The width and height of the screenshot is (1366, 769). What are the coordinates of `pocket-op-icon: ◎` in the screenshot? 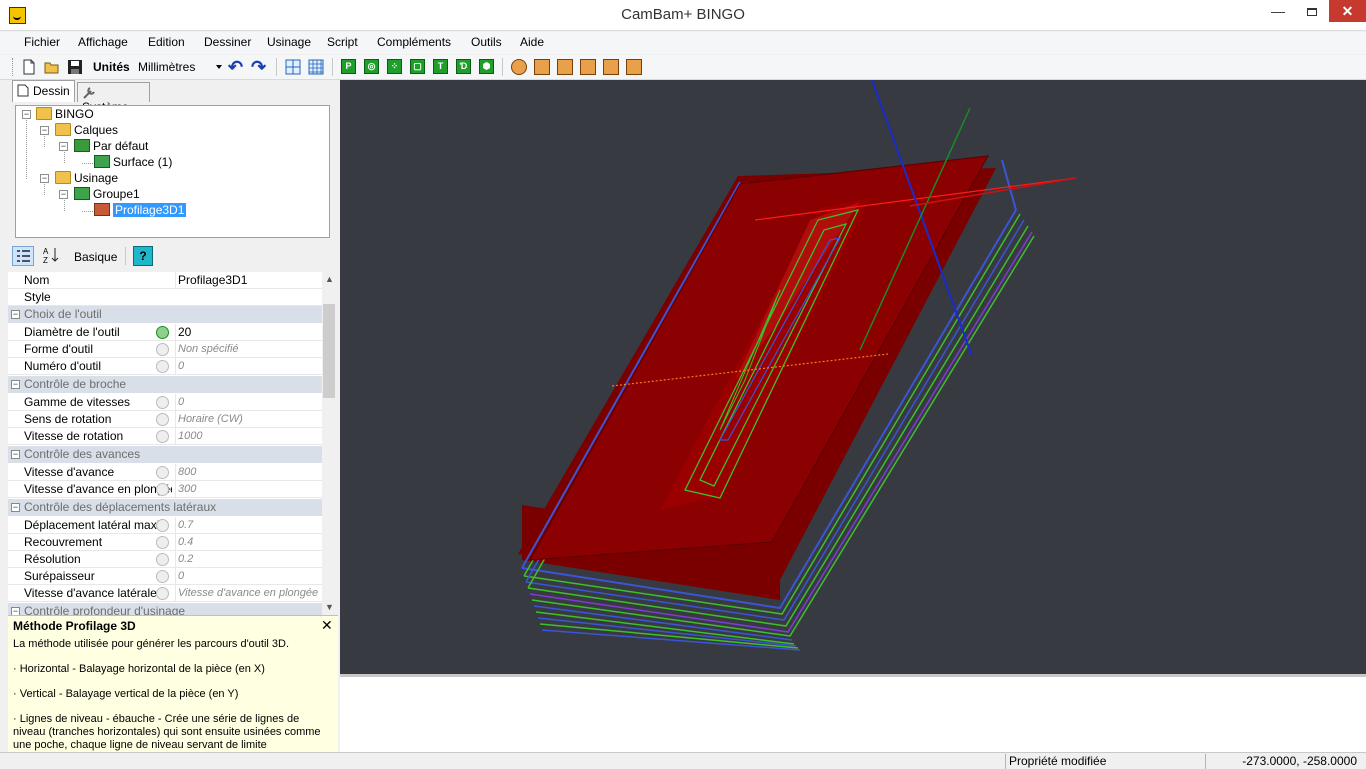 It's located at (371, 66).